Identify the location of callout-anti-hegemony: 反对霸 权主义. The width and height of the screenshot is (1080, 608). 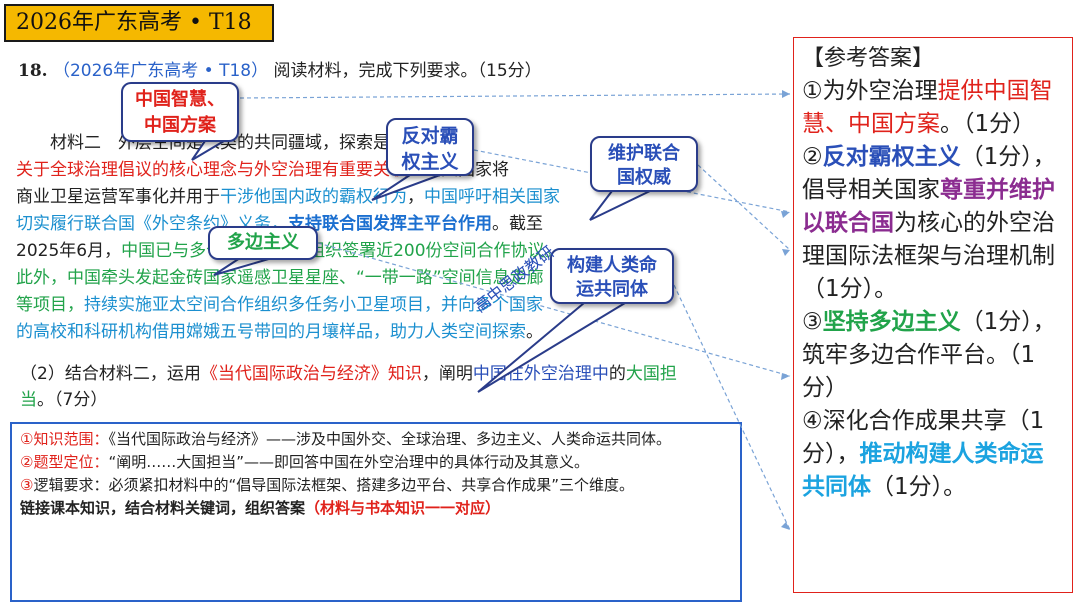
(430, 147).